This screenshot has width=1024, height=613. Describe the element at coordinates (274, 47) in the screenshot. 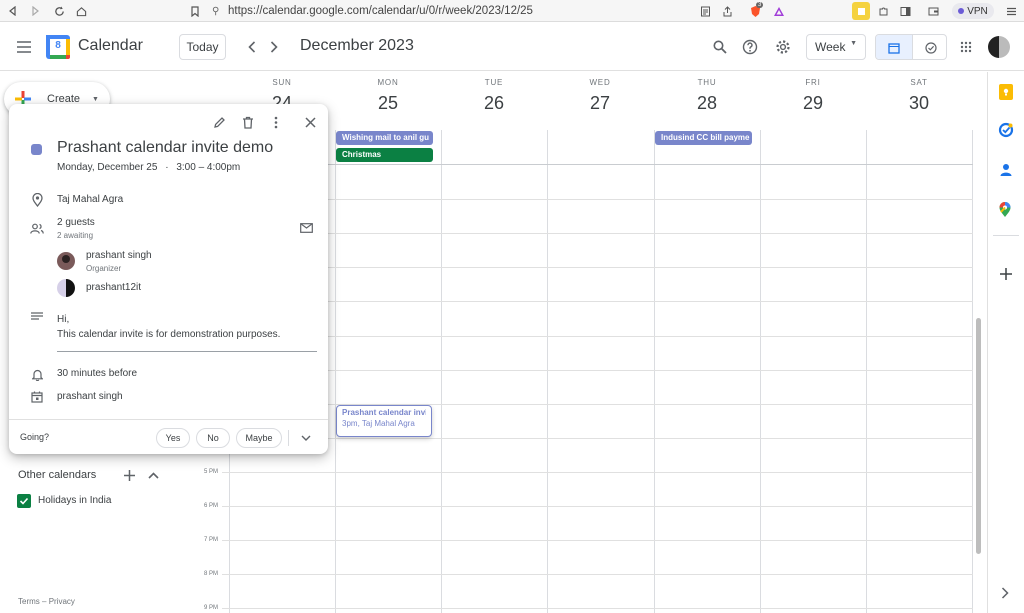

I see `next-week-icon` at that location.